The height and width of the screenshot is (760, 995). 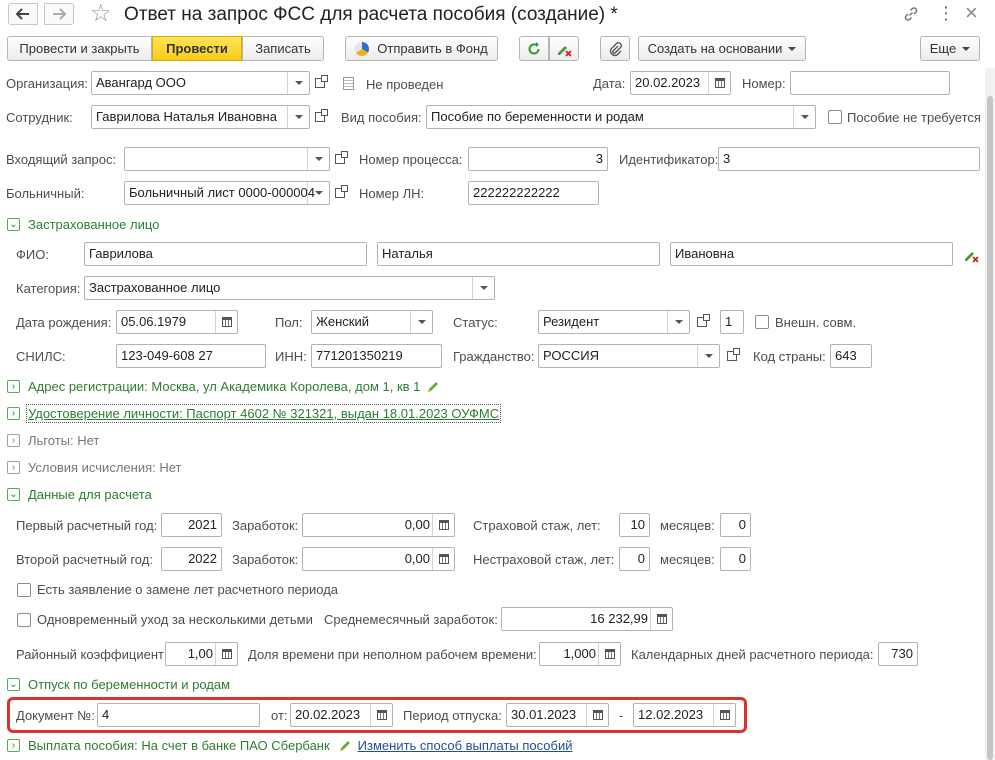 I want to click on no-benefit-checkbox, so click(x=835, y=117).